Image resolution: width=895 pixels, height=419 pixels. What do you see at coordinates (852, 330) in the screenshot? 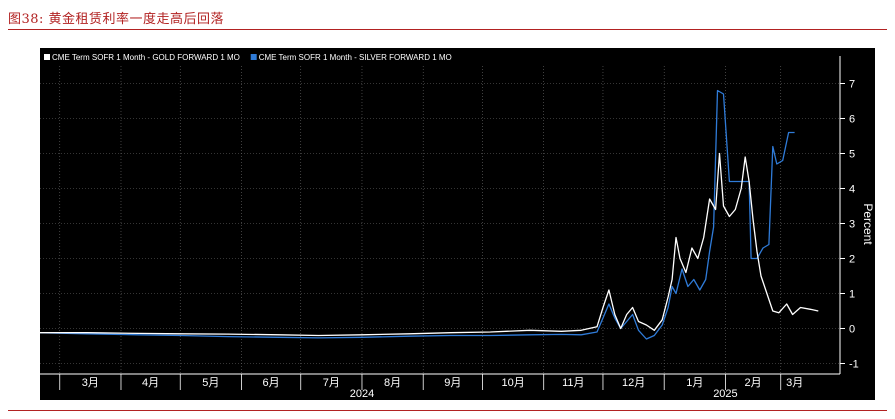
I see `y-tick-label: 0` at bounding box center [852, 330].